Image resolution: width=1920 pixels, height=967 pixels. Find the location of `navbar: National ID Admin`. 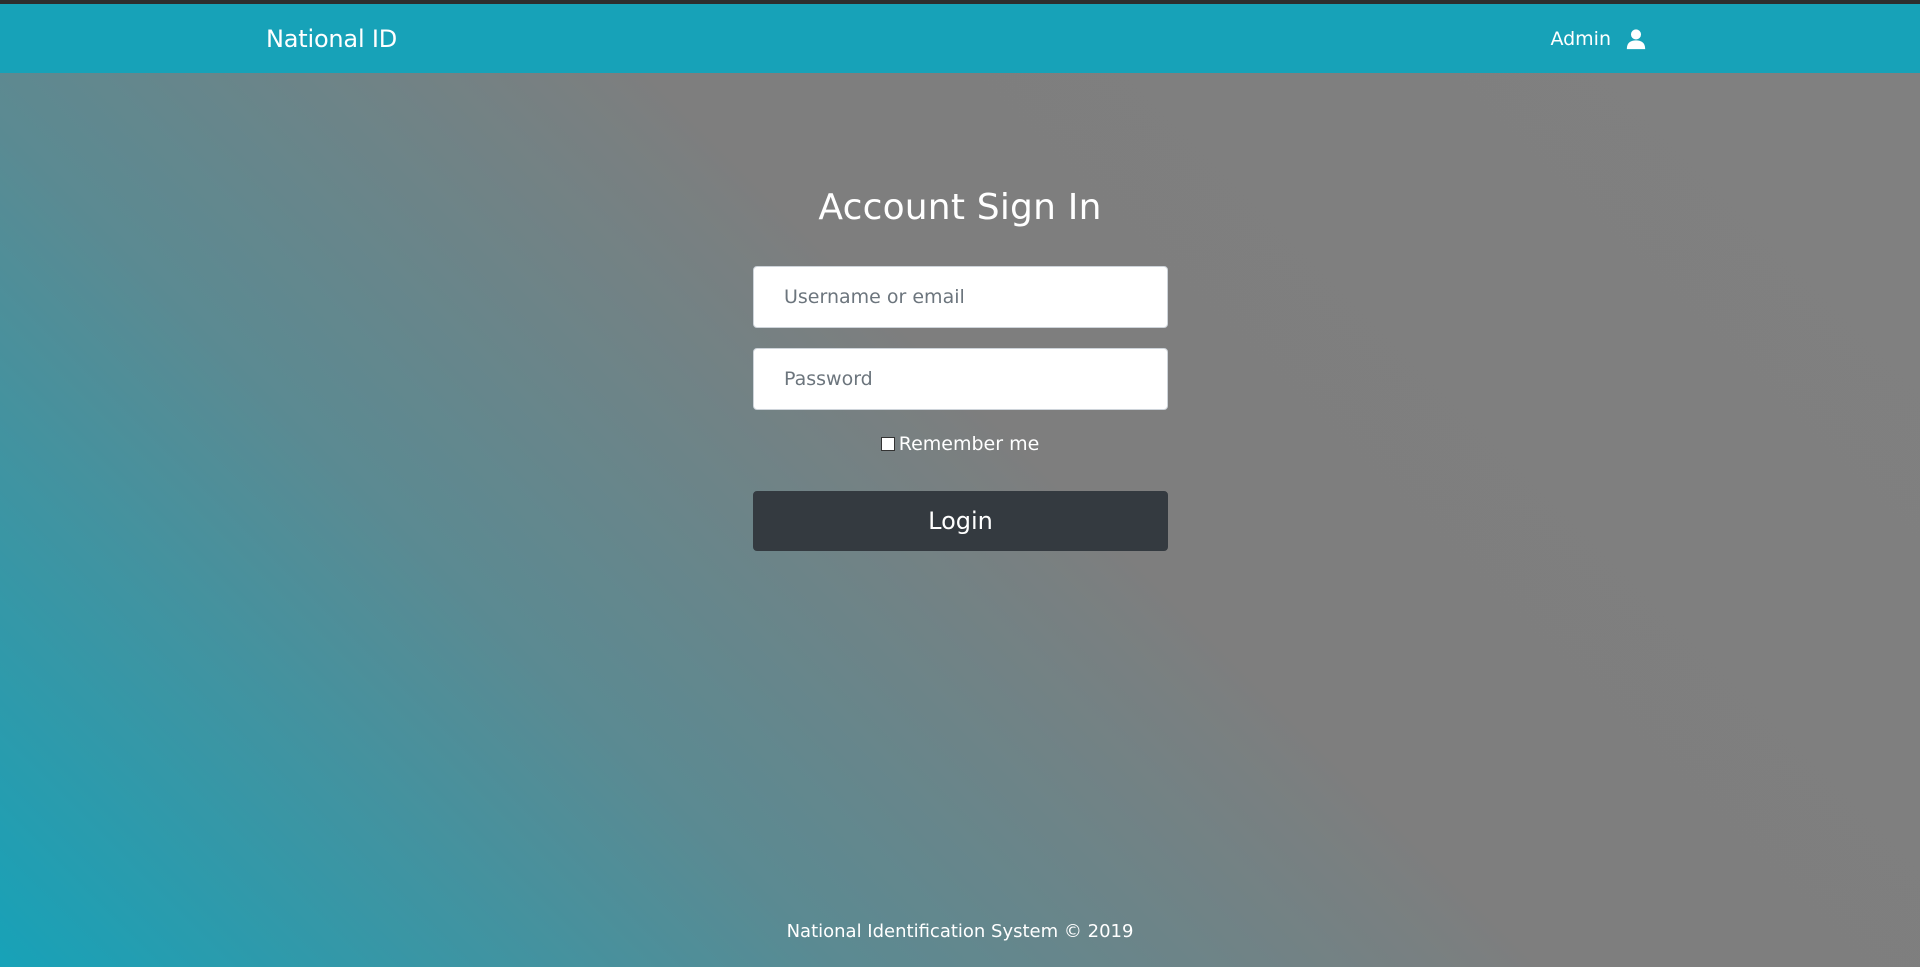

navbar: National ID Admin is located at coordinates (960, 38).